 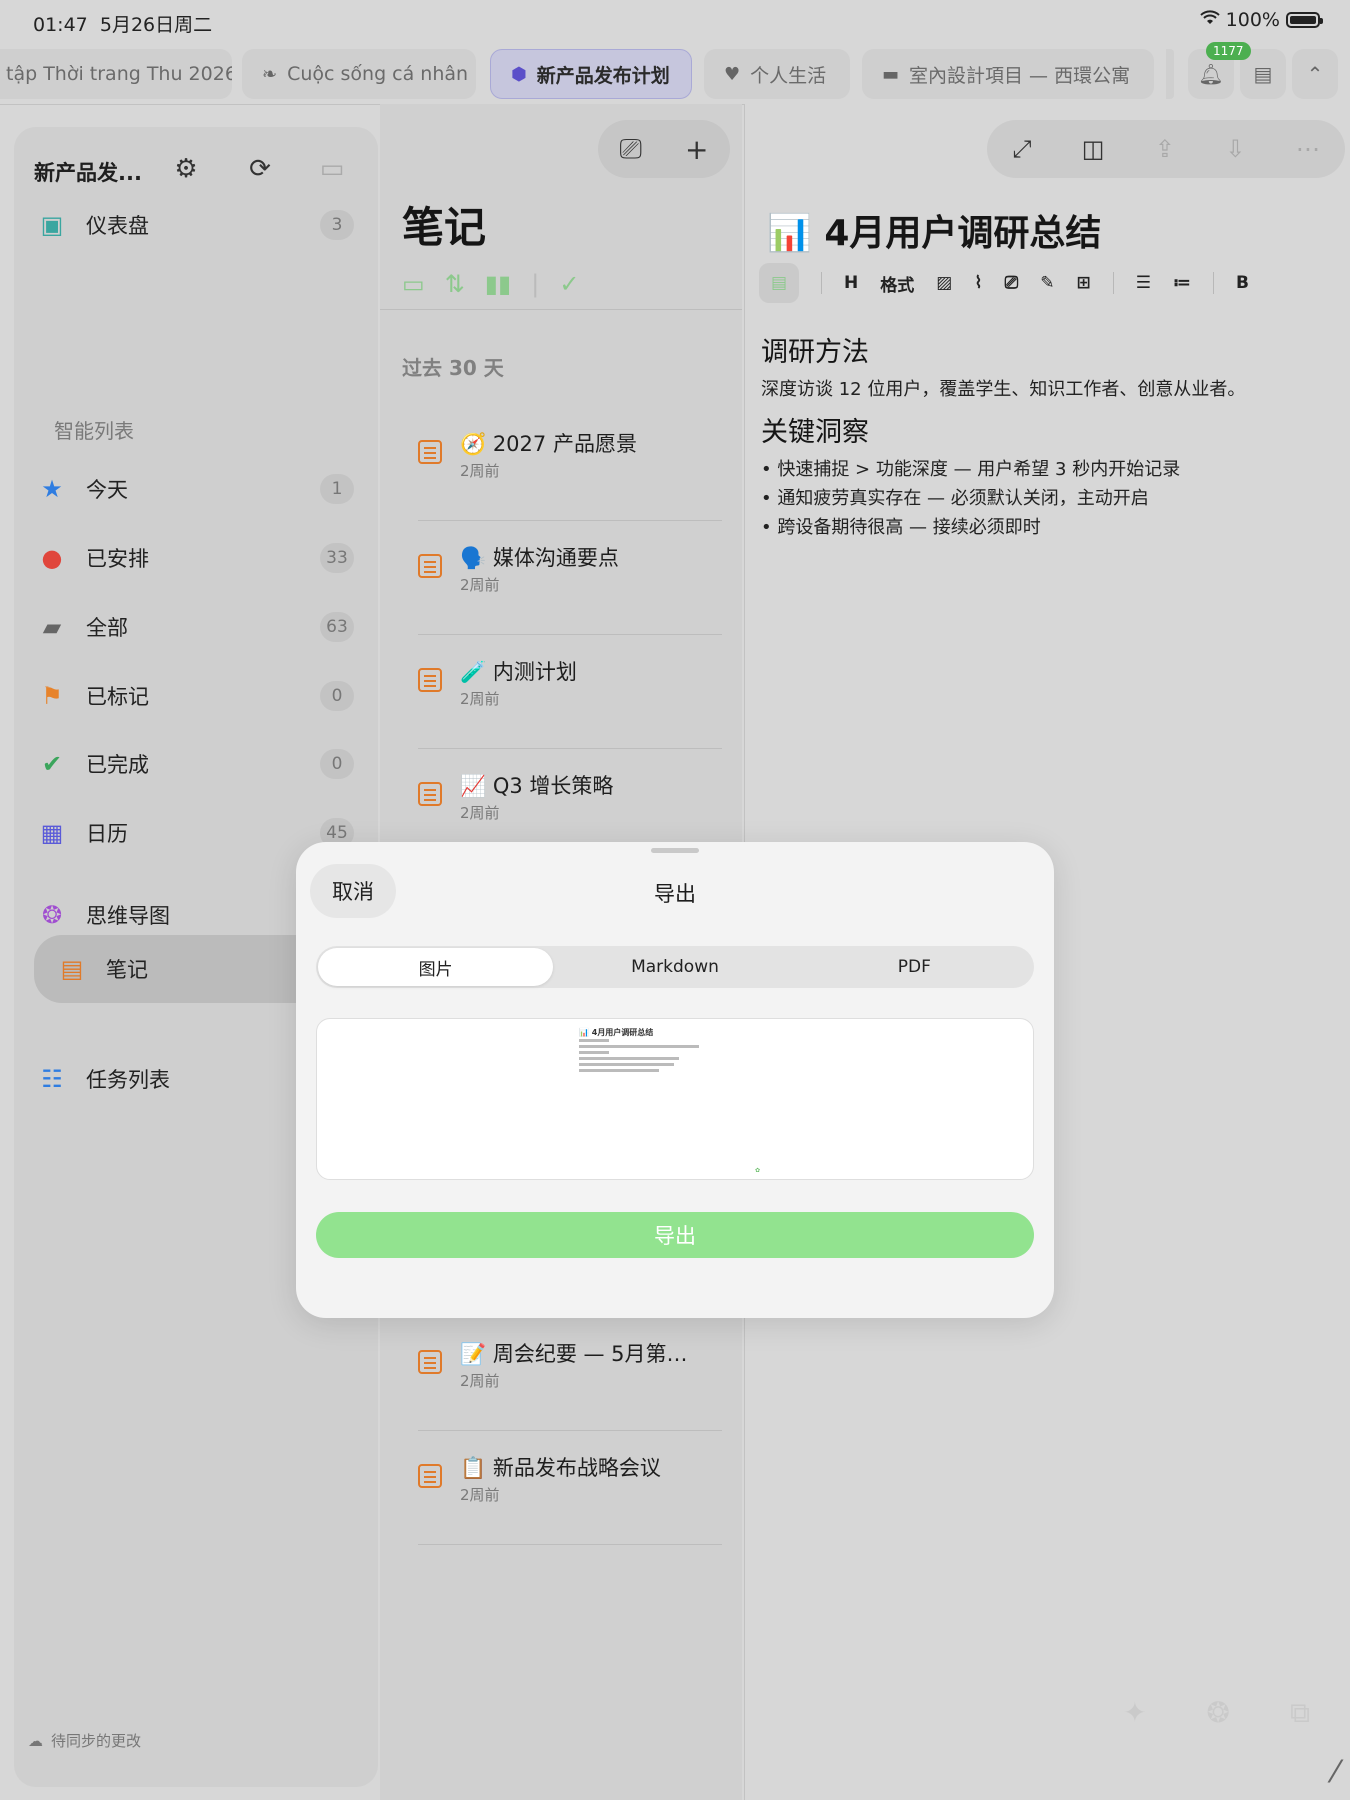 I want to click on body-line: • 快速捕捉 > 功能深度 — 用户希望 3 秒内开始记录, so click(x=971, y=469).